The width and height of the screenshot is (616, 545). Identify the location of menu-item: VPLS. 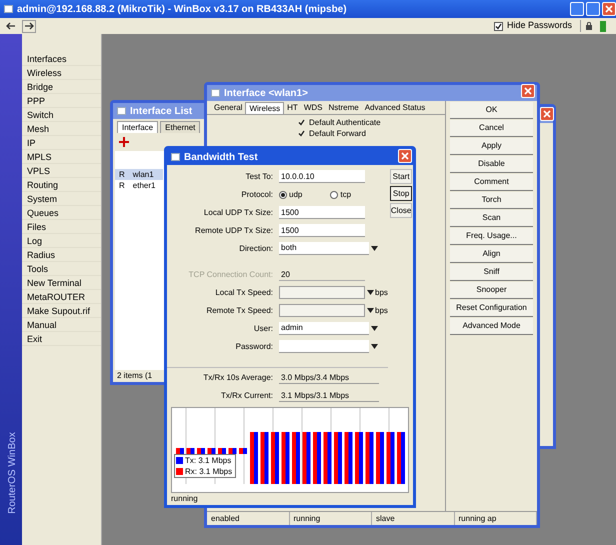
(61, 171).